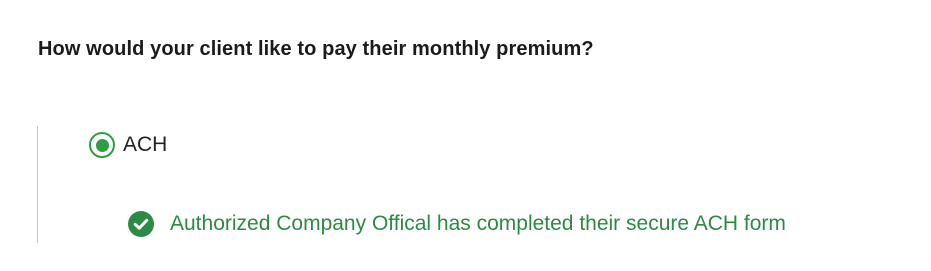 Image resolution: width=931 pixels, height=271 pixels. I want to click on radio-option-ach-label: ACH, so click(145, 144).